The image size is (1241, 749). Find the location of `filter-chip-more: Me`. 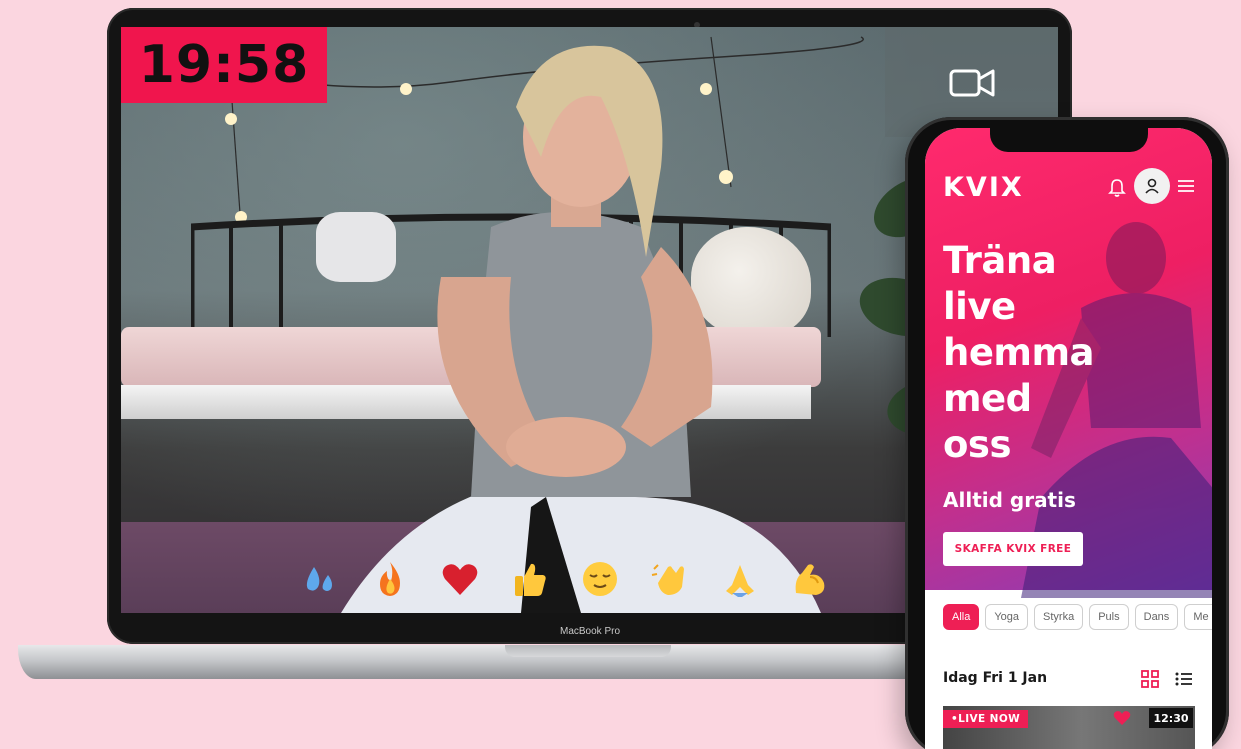

filter-chip-more: Me is located at coordinates (1198, 617).